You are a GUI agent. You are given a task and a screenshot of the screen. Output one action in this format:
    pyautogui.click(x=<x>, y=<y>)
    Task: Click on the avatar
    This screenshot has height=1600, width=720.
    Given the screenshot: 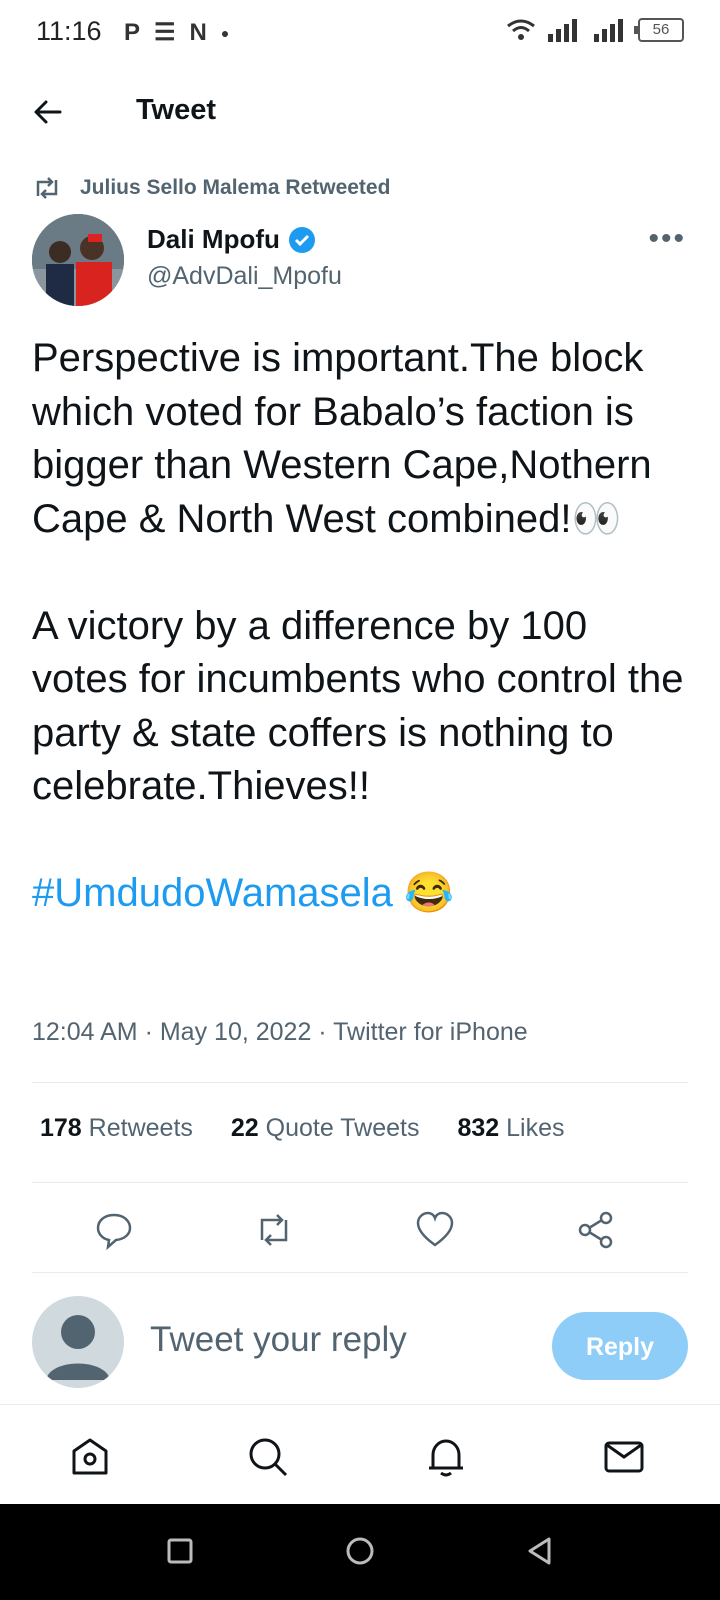 What is the action you would take?
    pyautogui.click(x=78, y=260)
    